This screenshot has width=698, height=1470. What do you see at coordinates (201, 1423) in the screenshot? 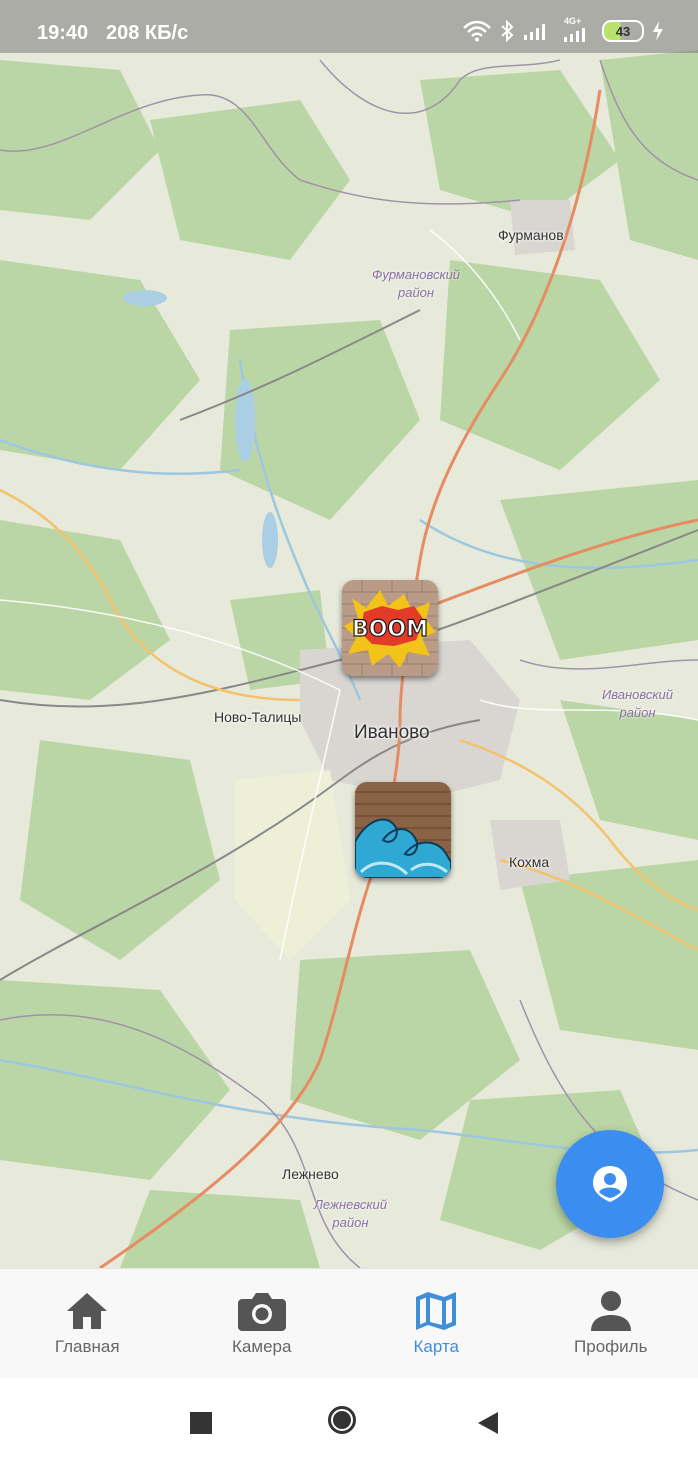
I see `recents-button` at bounding box center [201, 1423].